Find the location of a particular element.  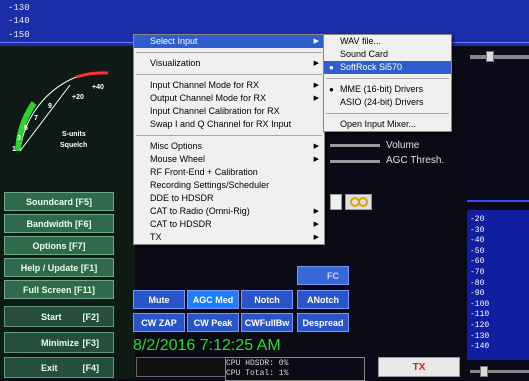

menu-item-cat-to-radio-omni-rig: CAT to Radio (Omni-Rig) ▶ is located at coordinates (229, 211).